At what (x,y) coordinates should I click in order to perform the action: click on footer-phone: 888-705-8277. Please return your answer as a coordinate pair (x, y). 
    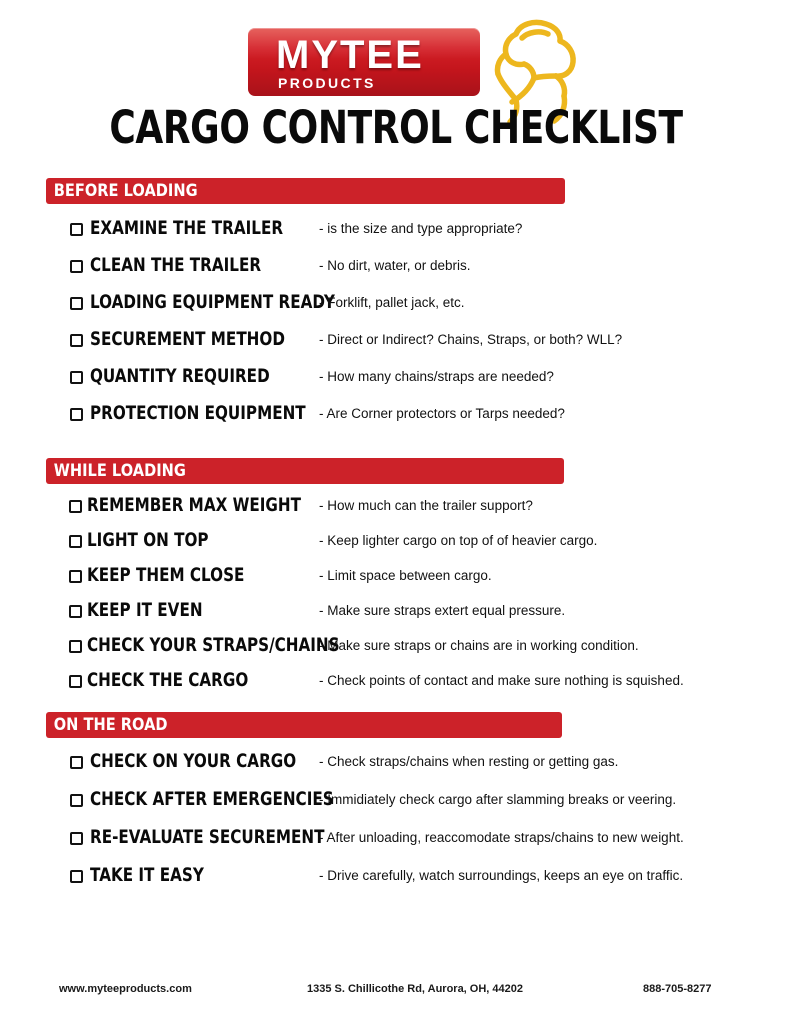
    Looking at the image, I should click on (677, 989).